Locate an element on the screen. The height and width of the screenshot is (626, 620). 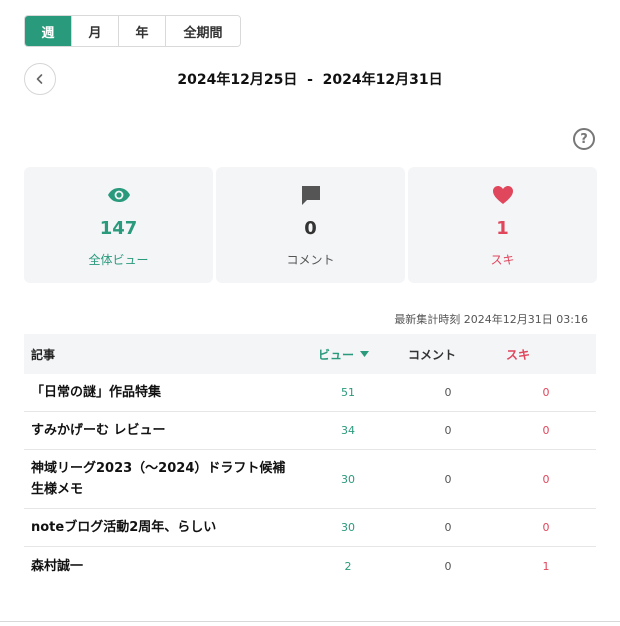
previous-period-button is located at coordinates (40, 79).